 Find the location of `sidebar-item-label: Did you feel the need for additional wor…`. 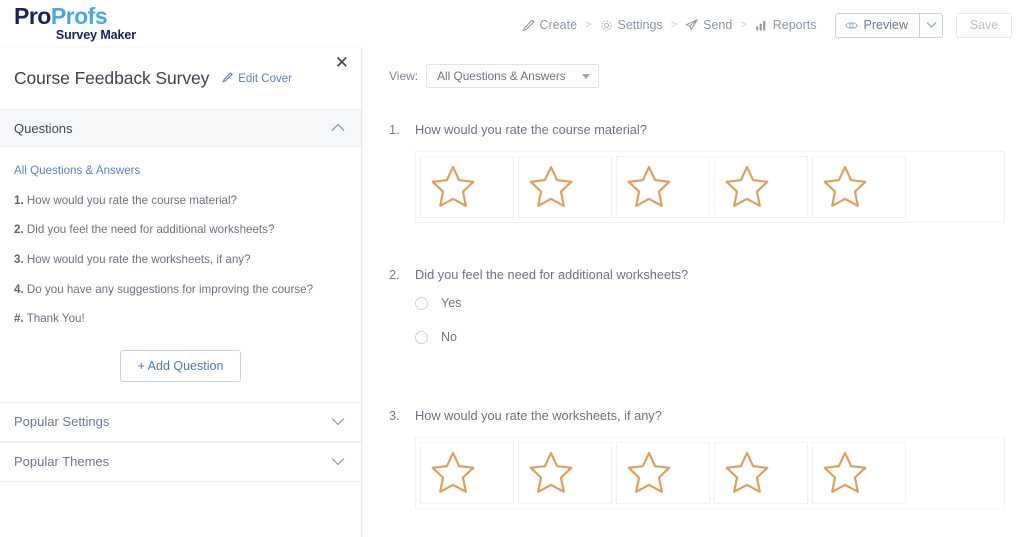

sidebar-item-label: Did you feel the need for additional wor… is located at coordinates (150, 230).